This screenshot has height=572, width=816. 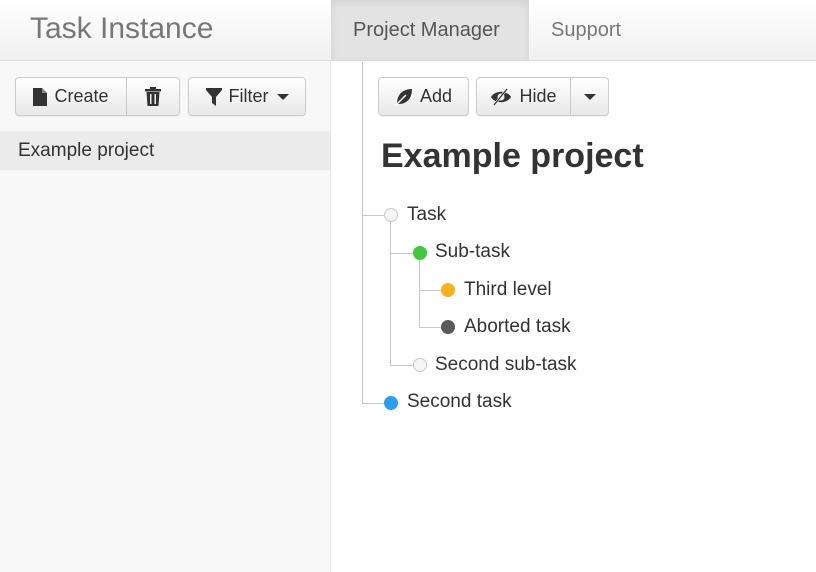 I want to click on task-label: Second task, so click(x=459, y=401).